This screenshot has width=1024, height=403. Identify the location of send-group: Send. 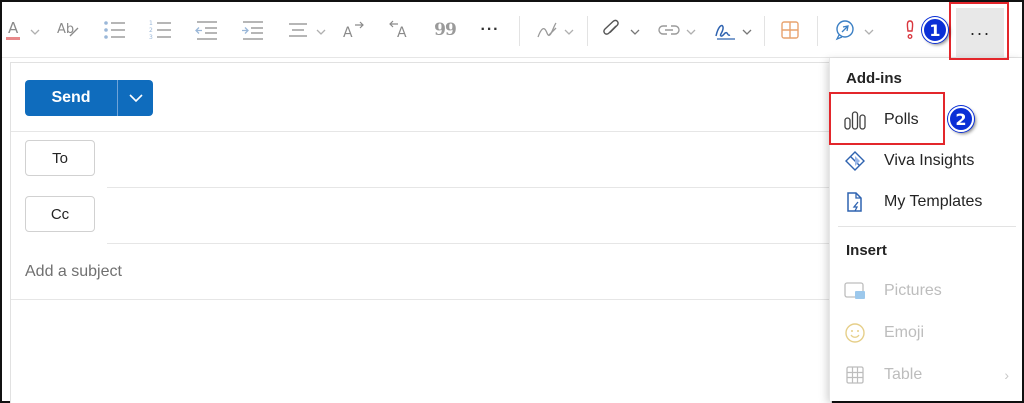
(89, 98).